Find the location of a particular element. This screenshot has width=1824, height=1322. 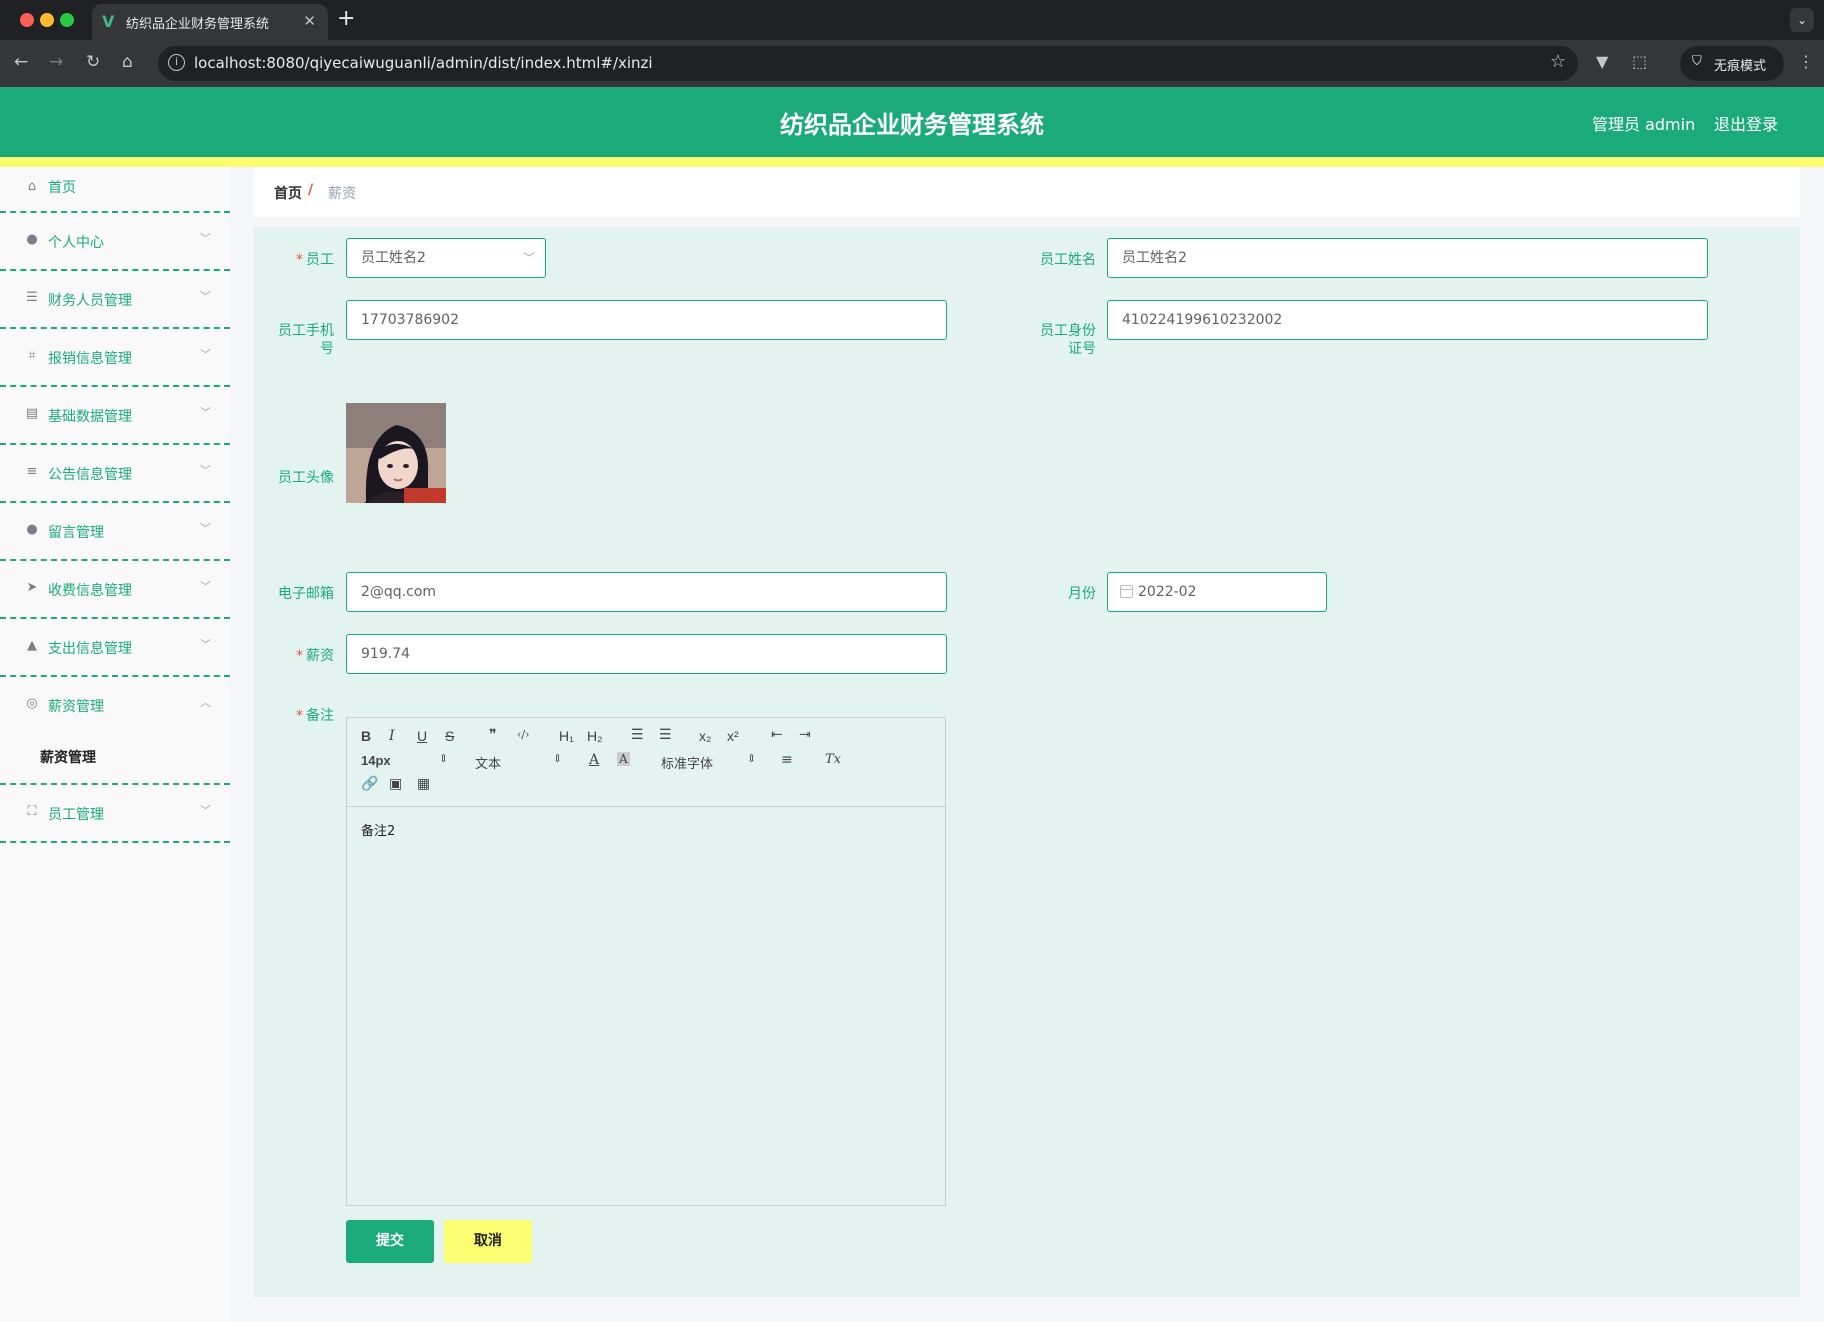

sidebar-item-employees: ⛶ 员工管理 ﹀ is located at coordinates (115, 814).